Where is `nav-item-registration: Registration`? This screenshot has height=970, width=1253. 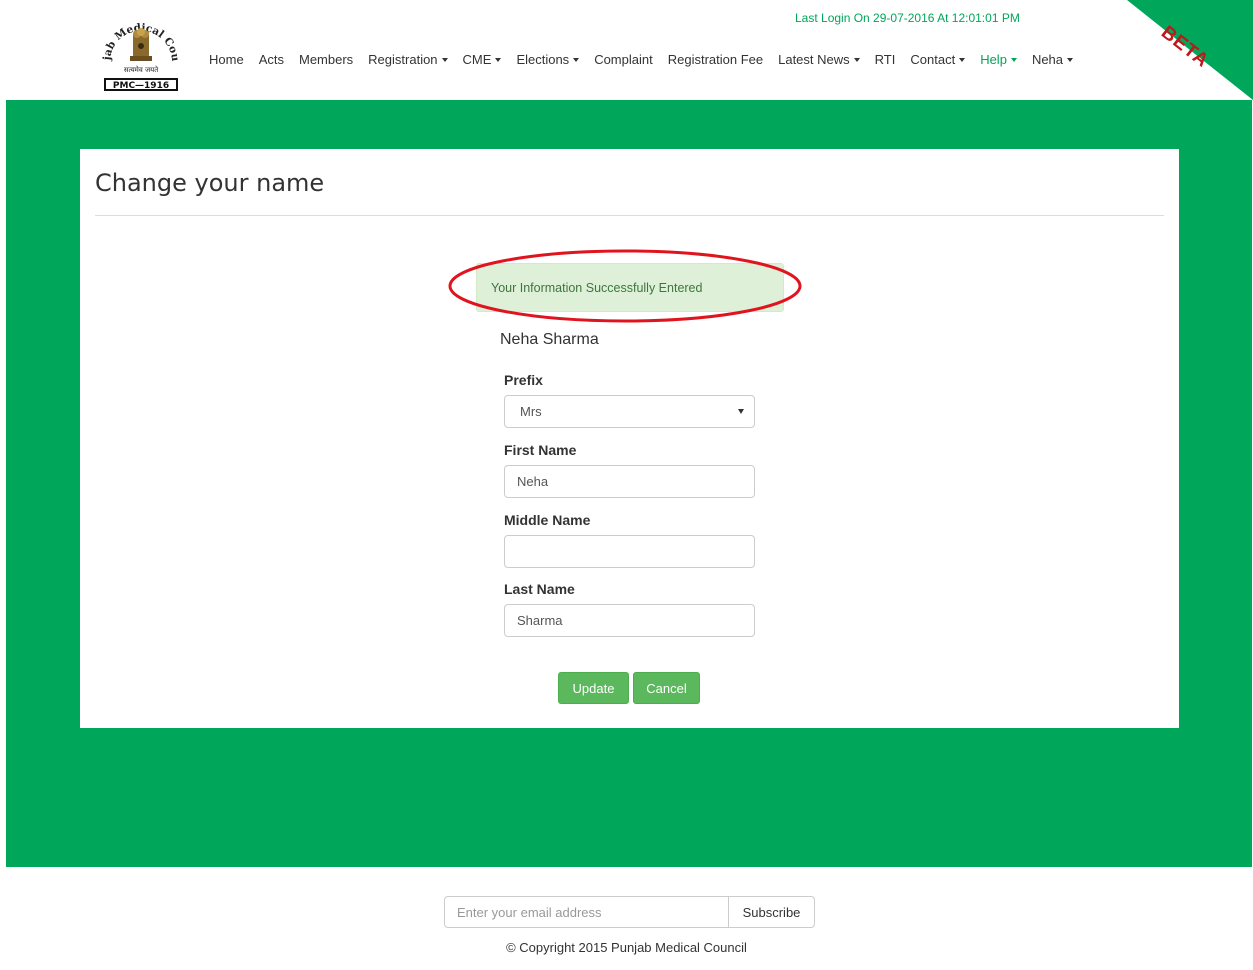
nav-item-registration: Registration is located at coordinates (408, 59).